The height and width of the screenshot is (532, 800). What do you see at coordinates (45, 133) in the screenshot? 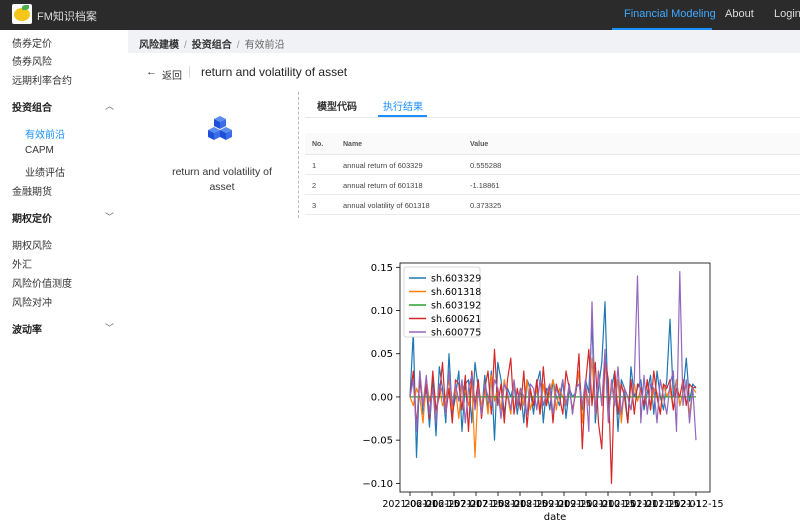
I see `sidebar-item-efficient-frontier: 有效前沿` at bounding box center [45, 133].